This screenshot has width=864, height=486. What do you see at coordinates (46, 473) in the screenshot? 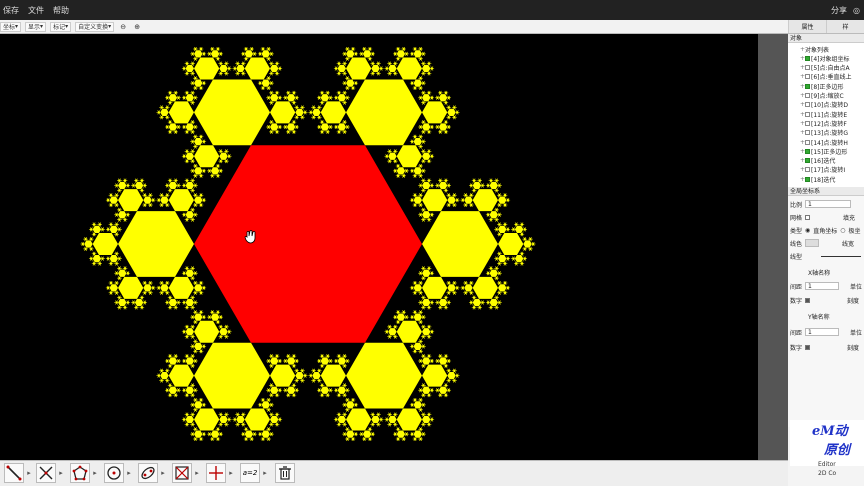
I see `line-tool-button` at bounding box center [46, 473].